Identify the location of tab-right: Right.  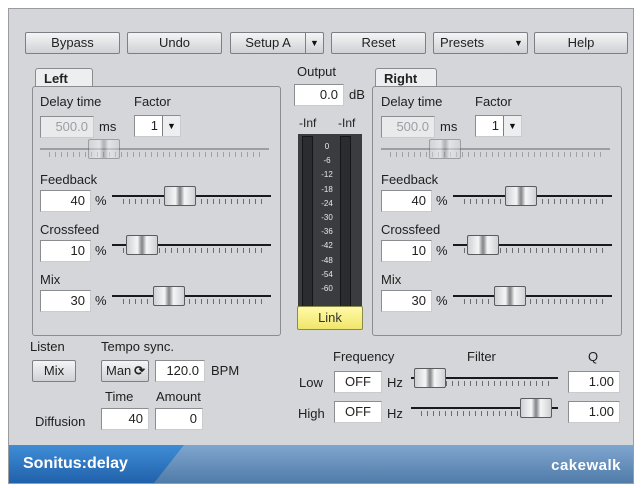
(406, 78).